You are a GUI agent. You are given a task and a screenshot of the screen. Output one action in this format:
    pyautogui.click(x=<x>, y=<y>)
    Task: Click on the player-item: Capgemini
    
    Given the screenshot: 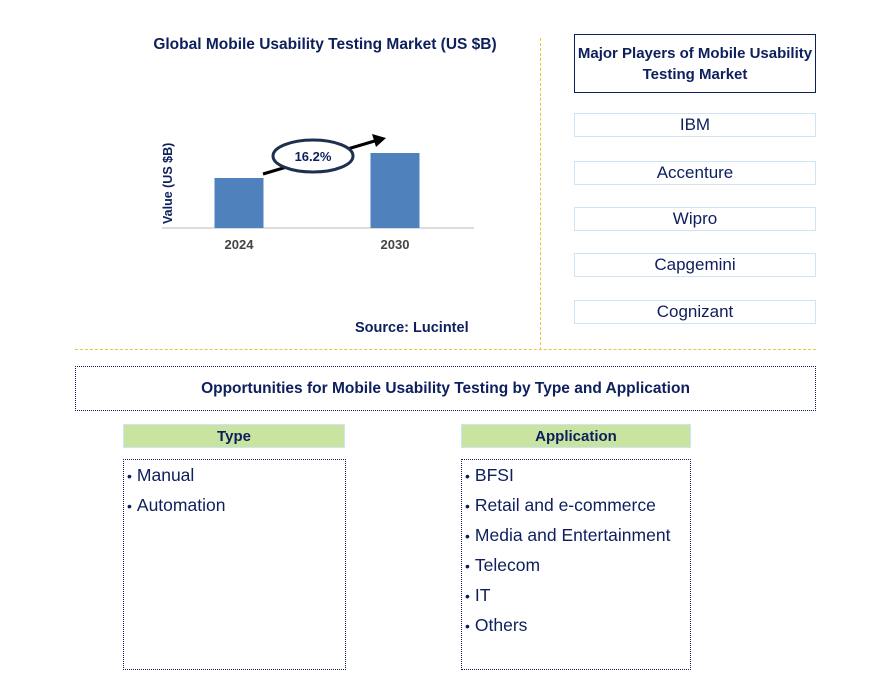 What is the action you would take?
    pyautogui.click(x=695, y=265)
    